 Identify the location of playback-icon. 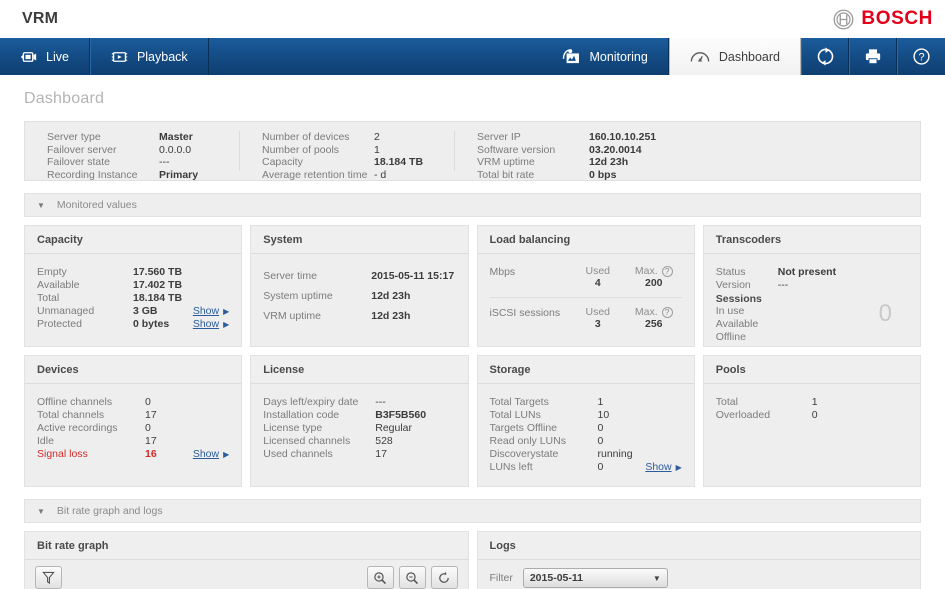
(119, 57).